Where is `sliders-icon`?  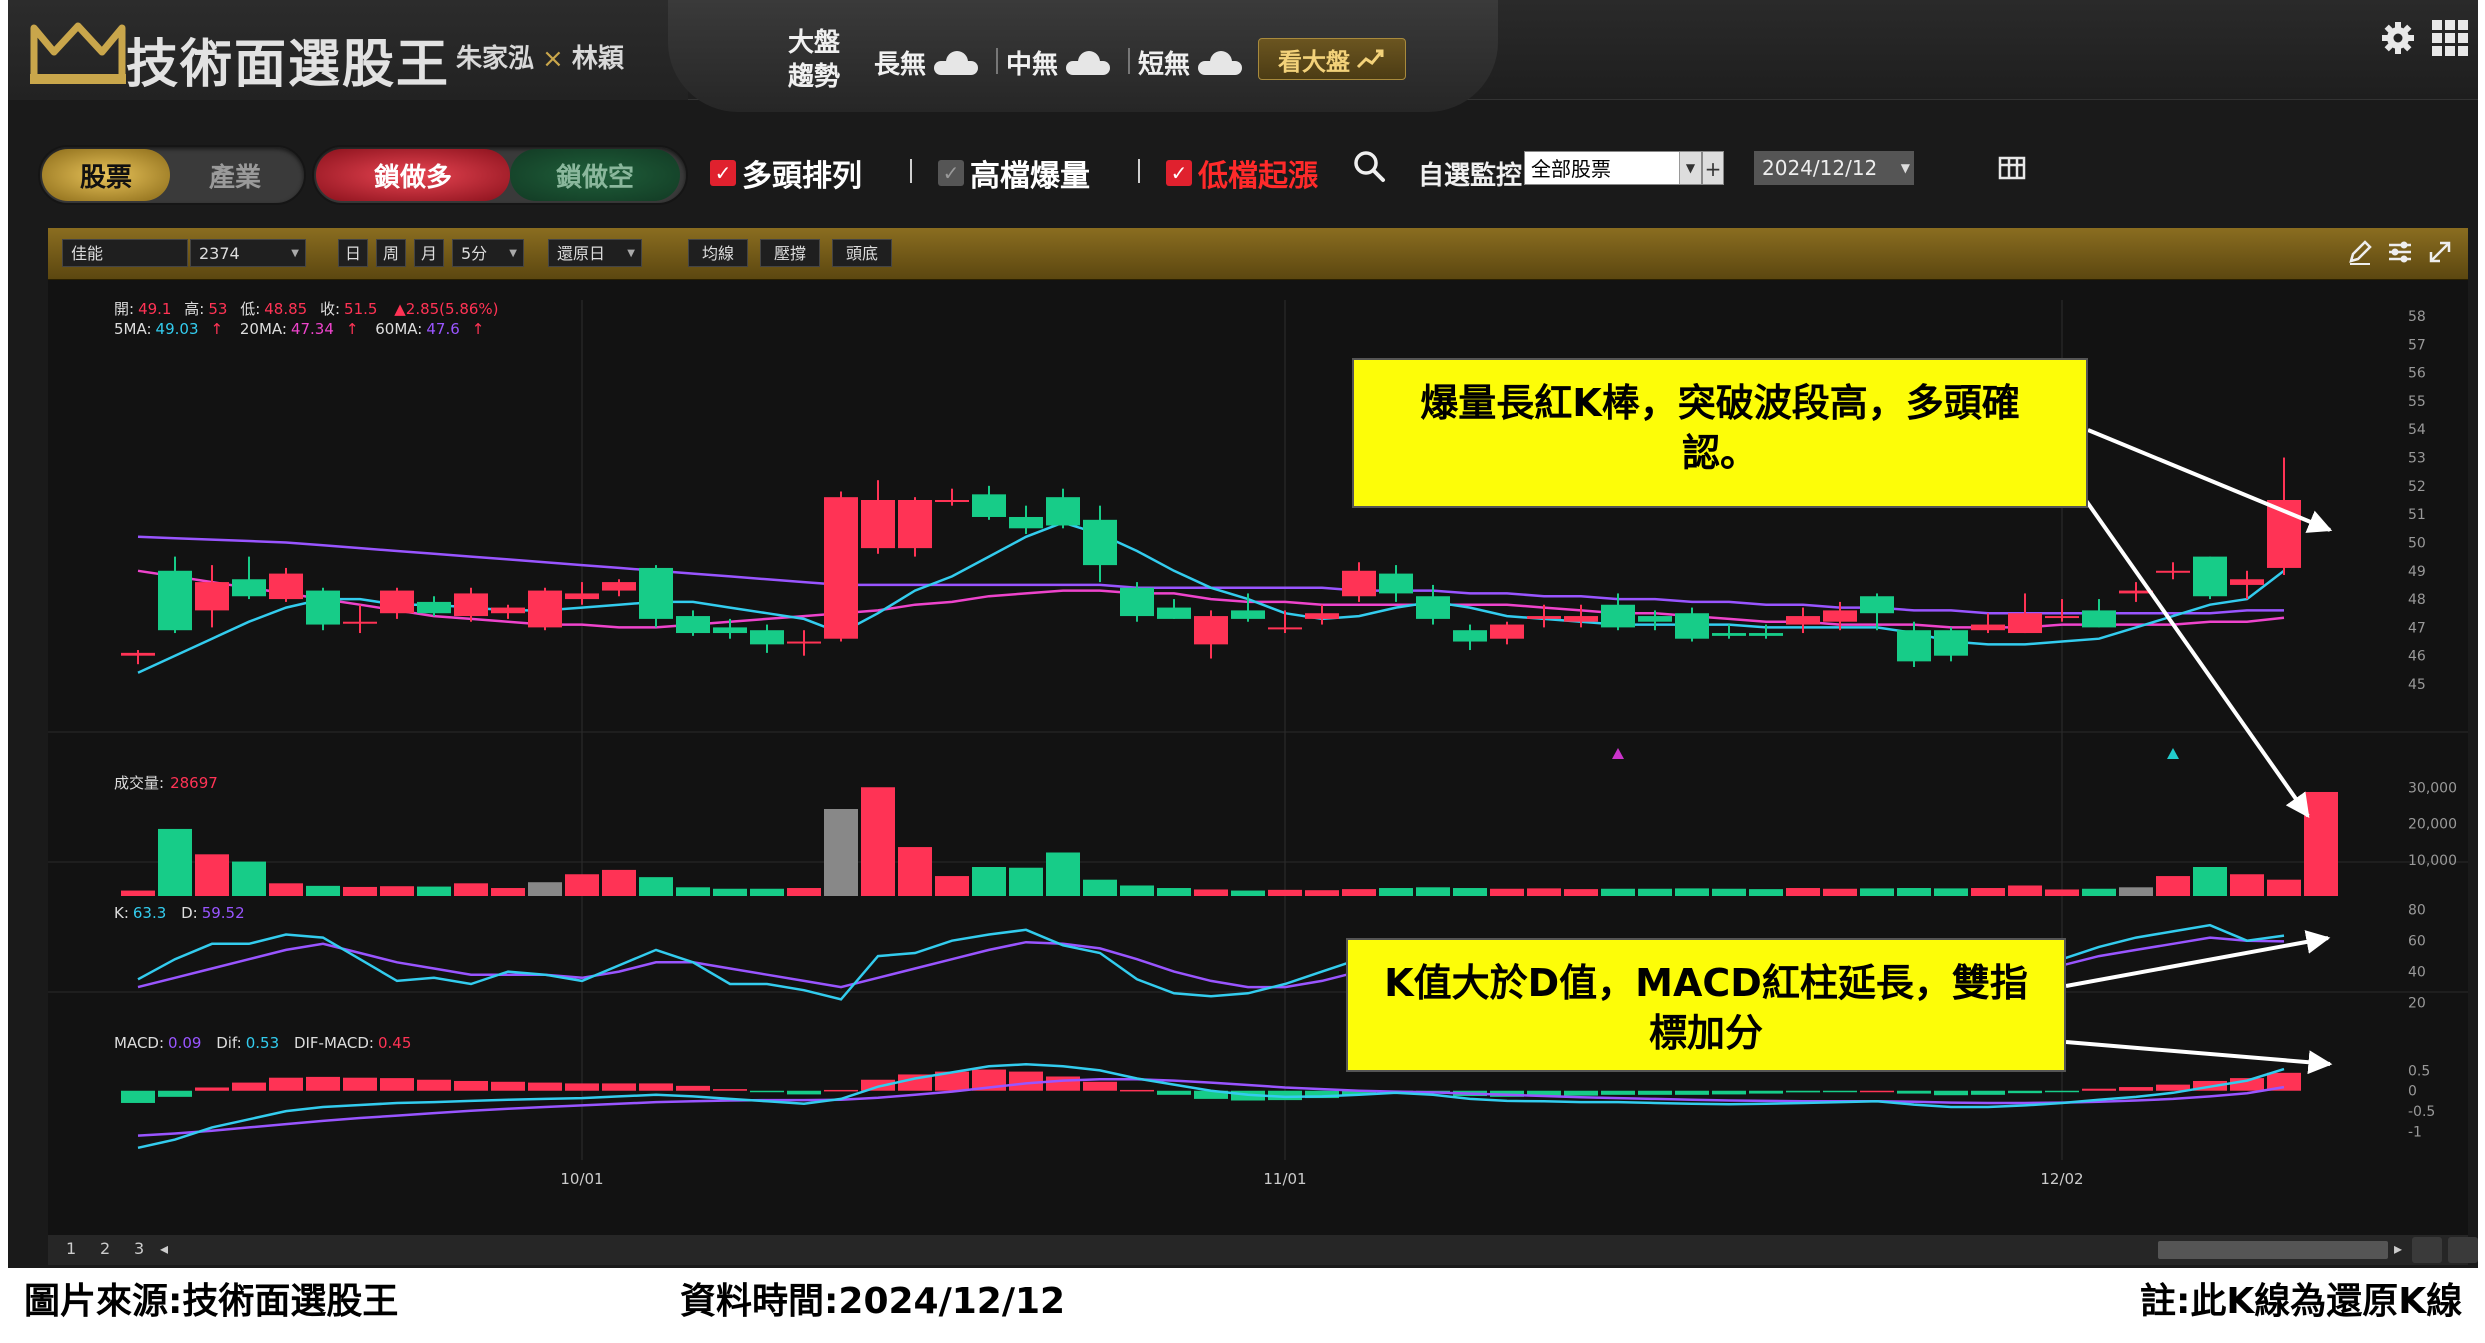
sliders-icon is located at coordinates (2400, 252).